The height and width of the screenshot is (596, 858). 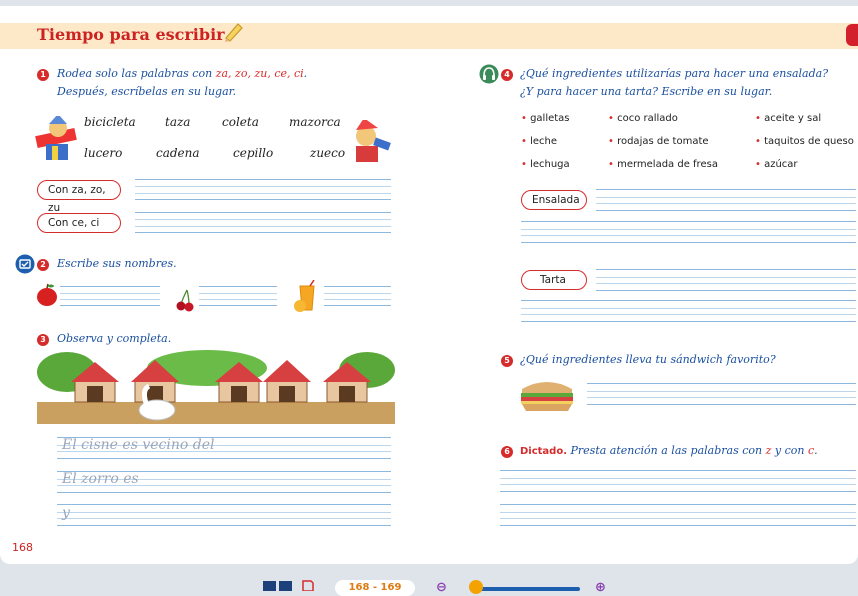 What do you see at coordinates (539, 141) in the screenshot?
I see `ingredient-item: leche` at bounding box center [539, 141].